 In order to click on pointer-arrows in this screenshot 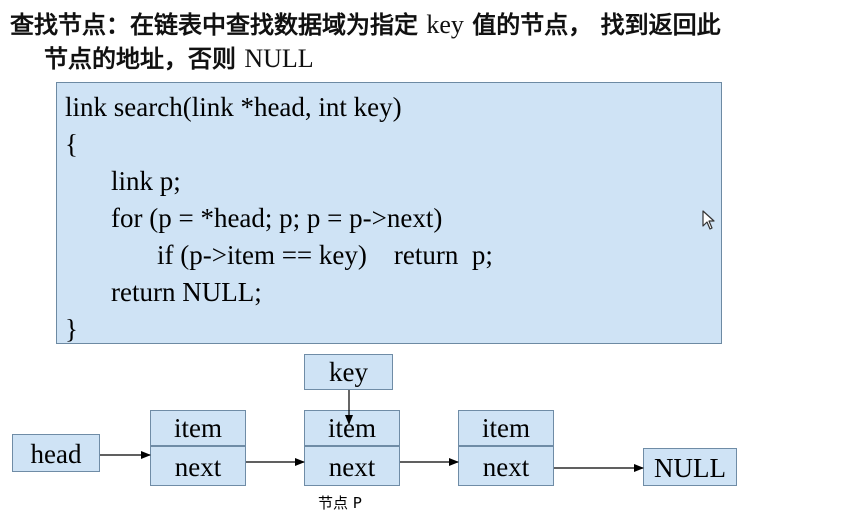, I will do `click(372, 431)`.